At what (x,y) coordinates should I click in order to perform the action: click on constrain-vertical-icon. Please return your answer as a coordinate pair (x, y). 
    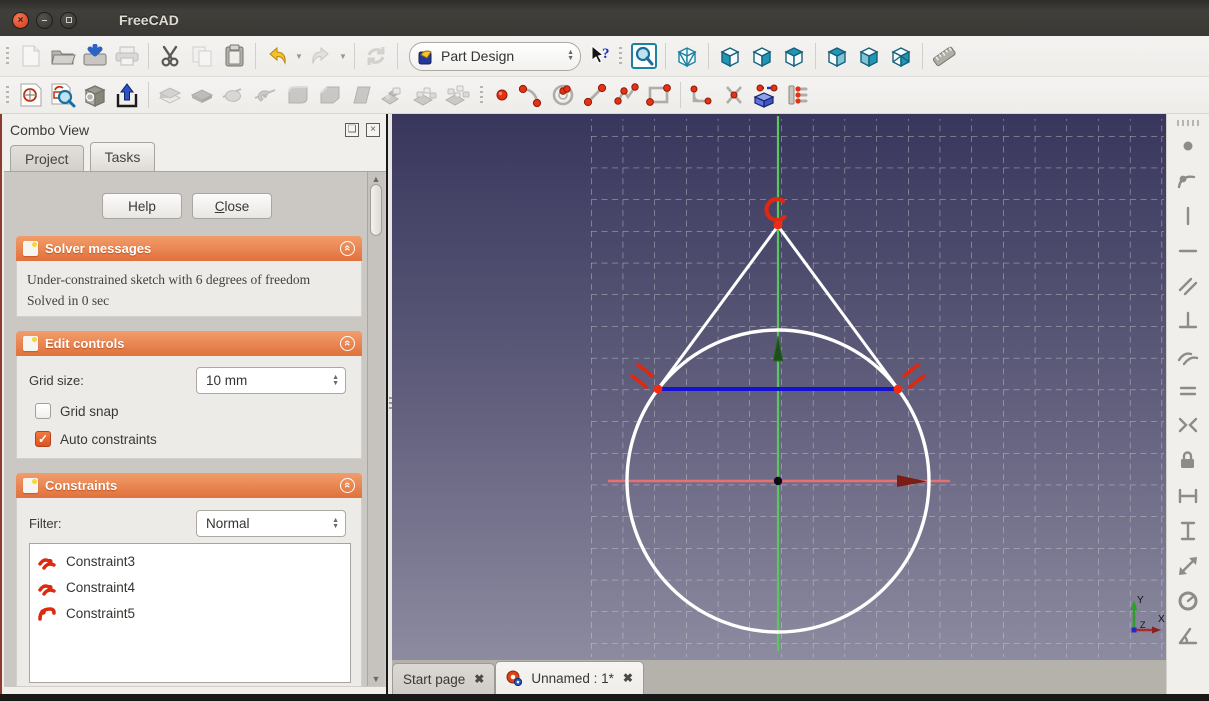
    Looking at the image, I should click on (1188, 215).